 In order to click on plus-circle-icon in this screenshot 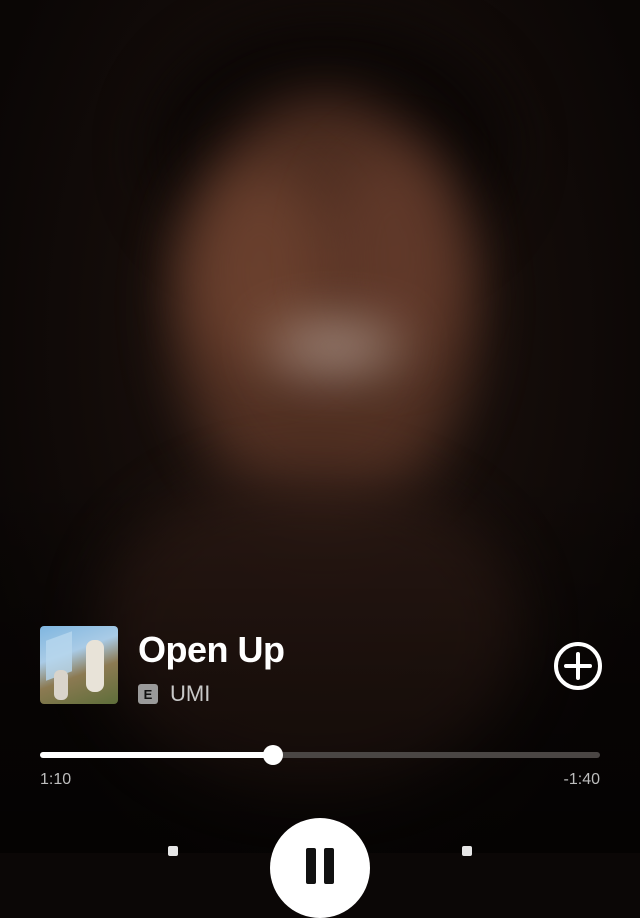, I will do `click(578, 666)`.